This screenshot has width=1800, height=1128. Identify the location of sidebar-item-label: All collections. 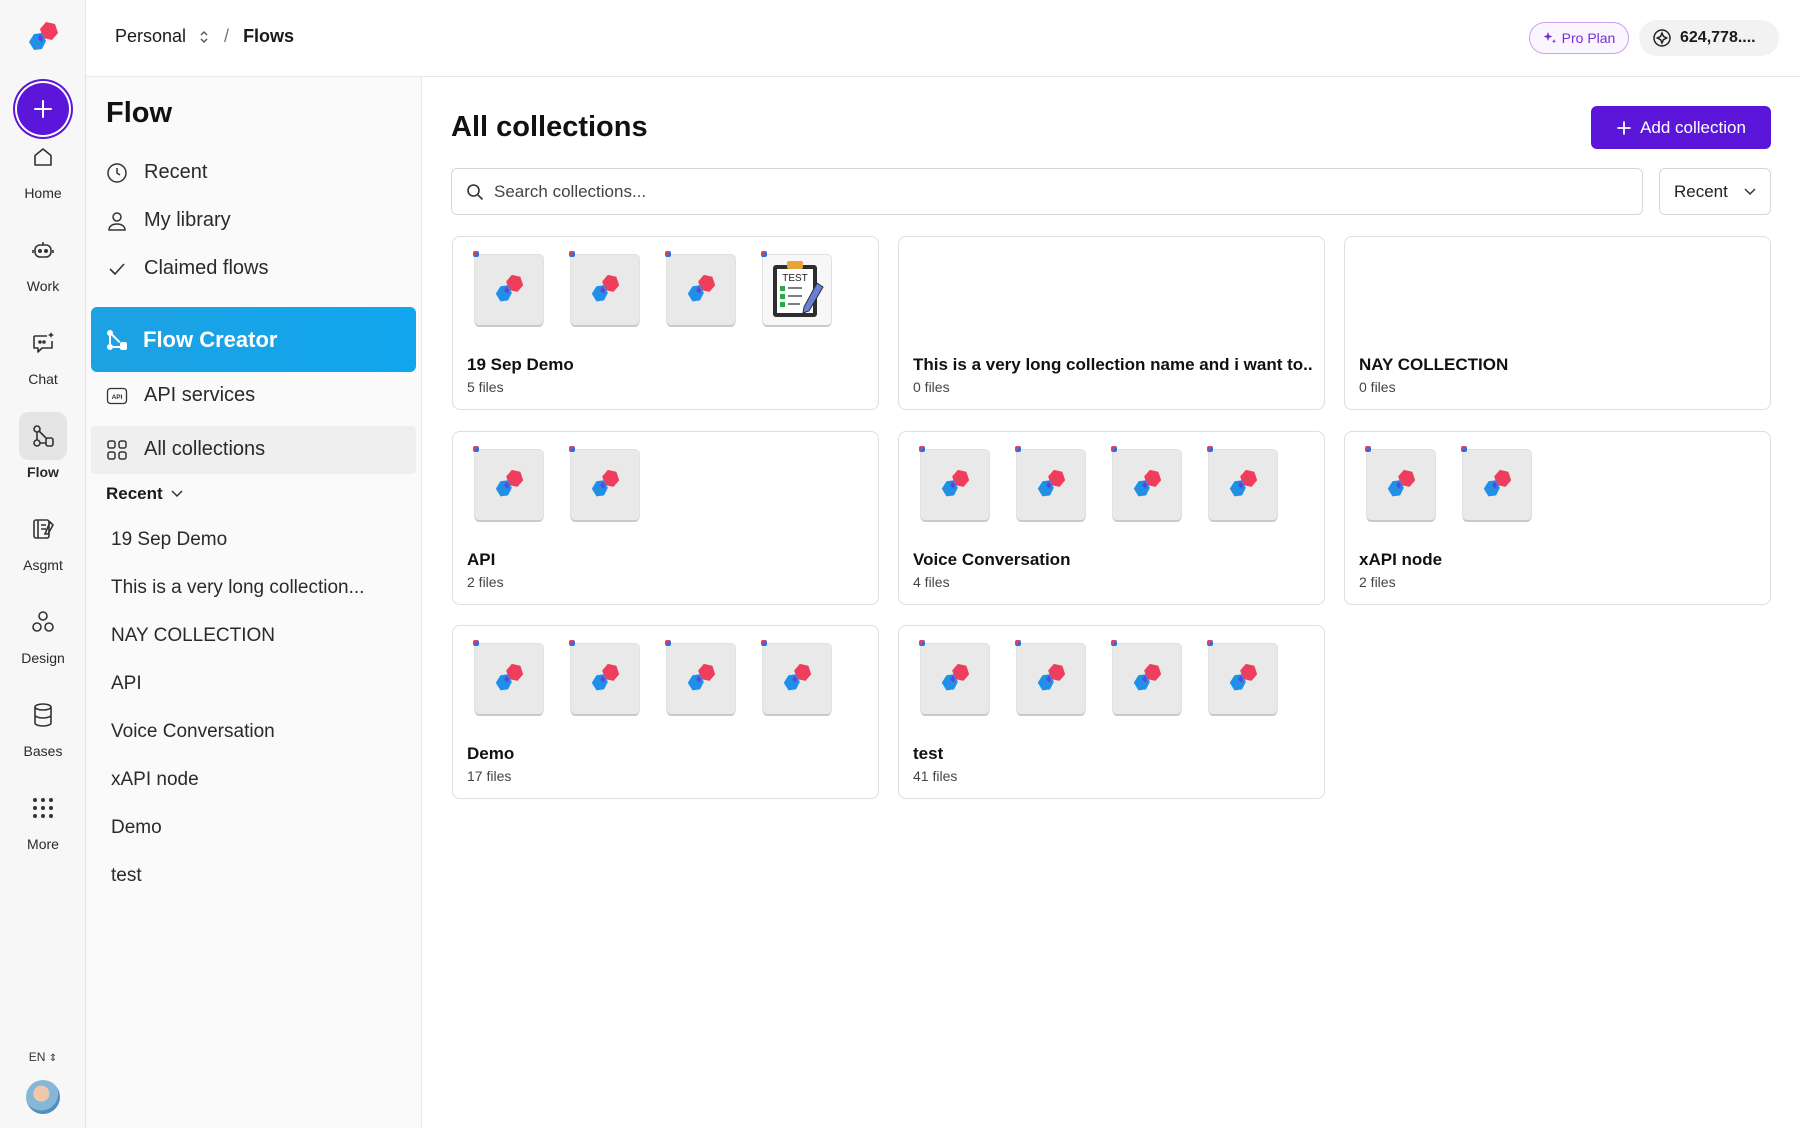
(205, 449).